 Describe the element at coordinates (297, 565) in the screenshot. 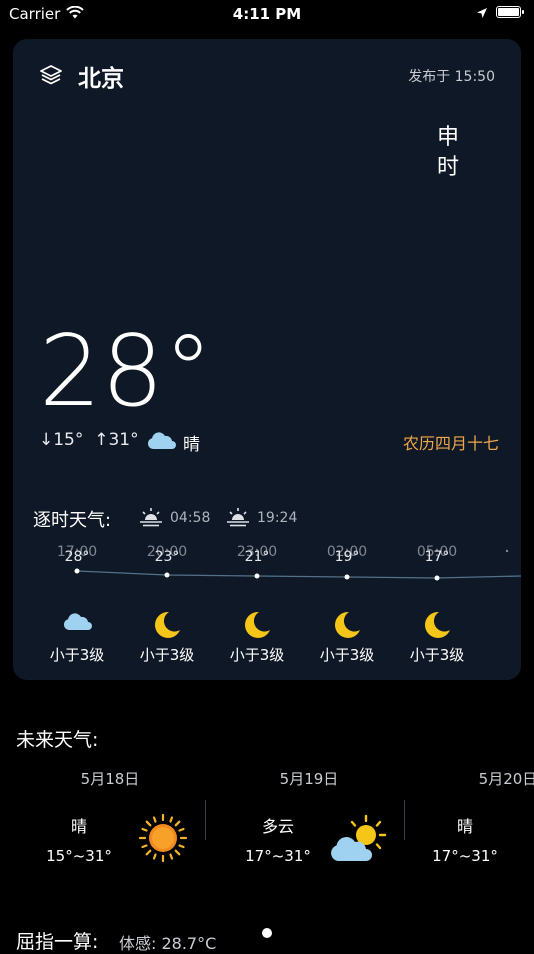

I see `hourly-temperature-line` at that location.